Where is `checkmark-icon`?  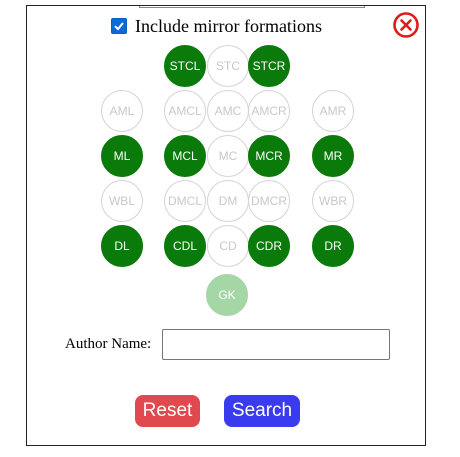 checkmark-icon is located at coordinates (119, 26).